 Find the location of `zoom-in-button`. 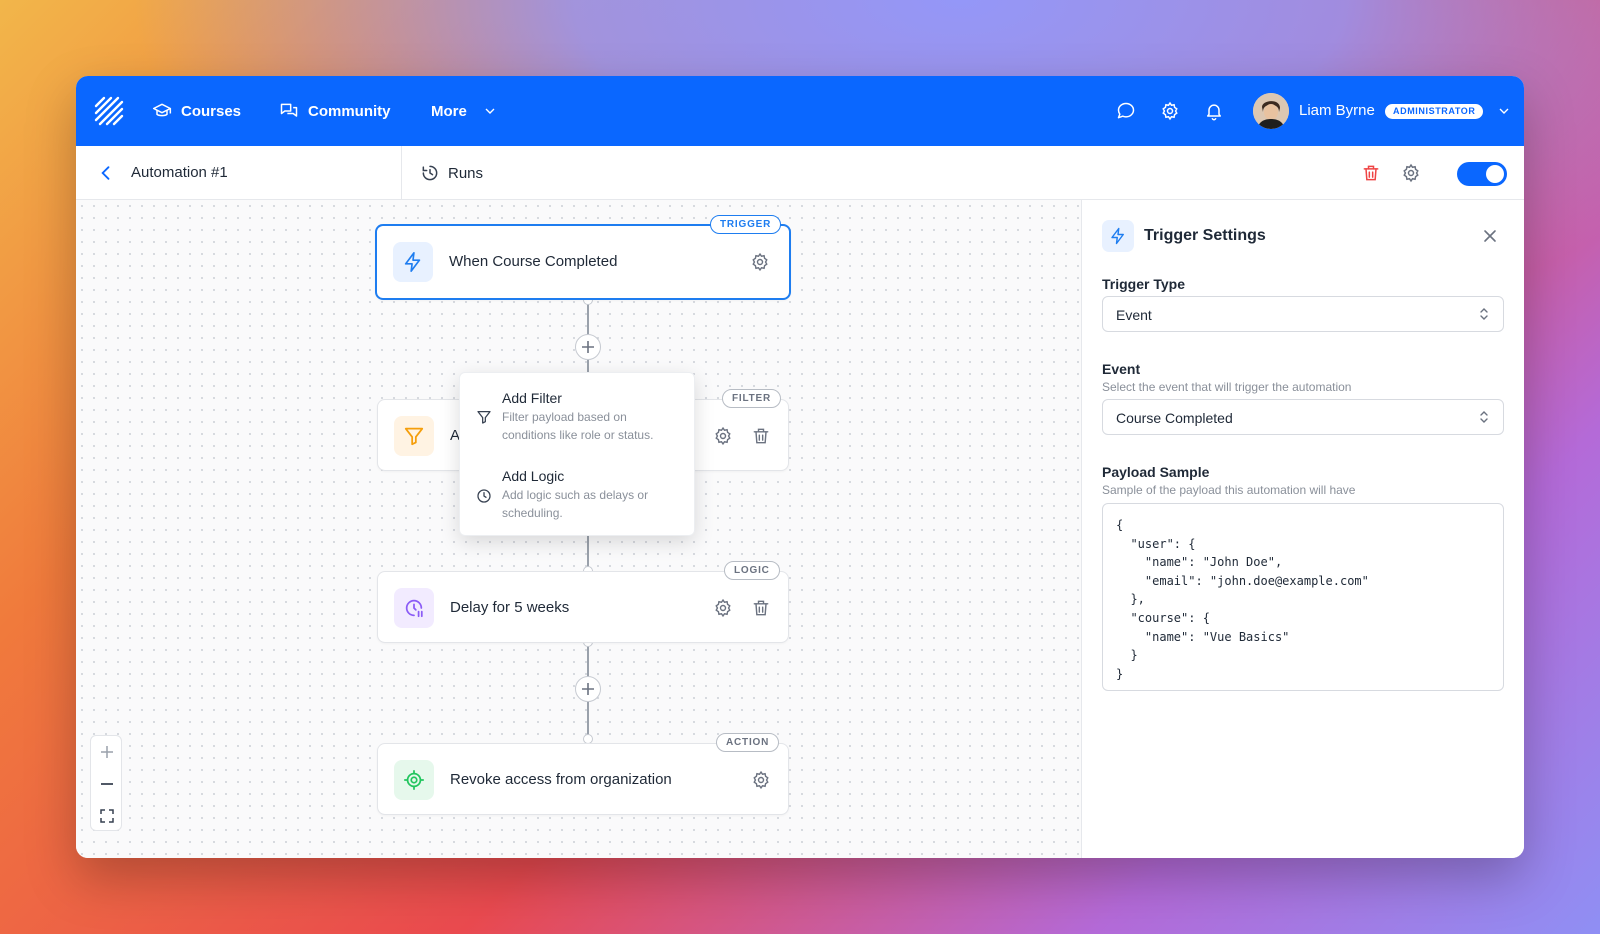

zoom-in-button is located at coordinates (107, 752).